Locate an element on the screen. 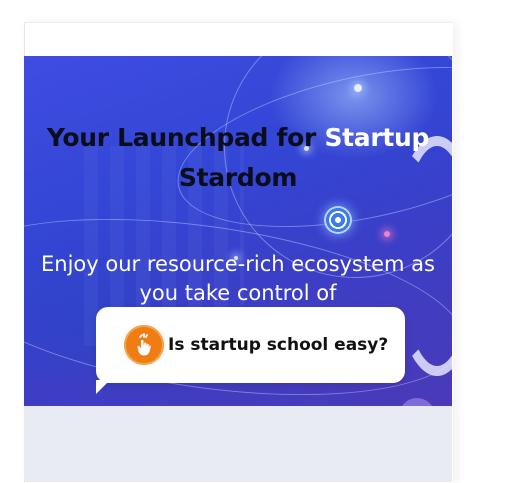 Image resolution: width=525 pixels, height=483 pixels. heading-text: Your Launchpad for is located at coordinates (185, 137).